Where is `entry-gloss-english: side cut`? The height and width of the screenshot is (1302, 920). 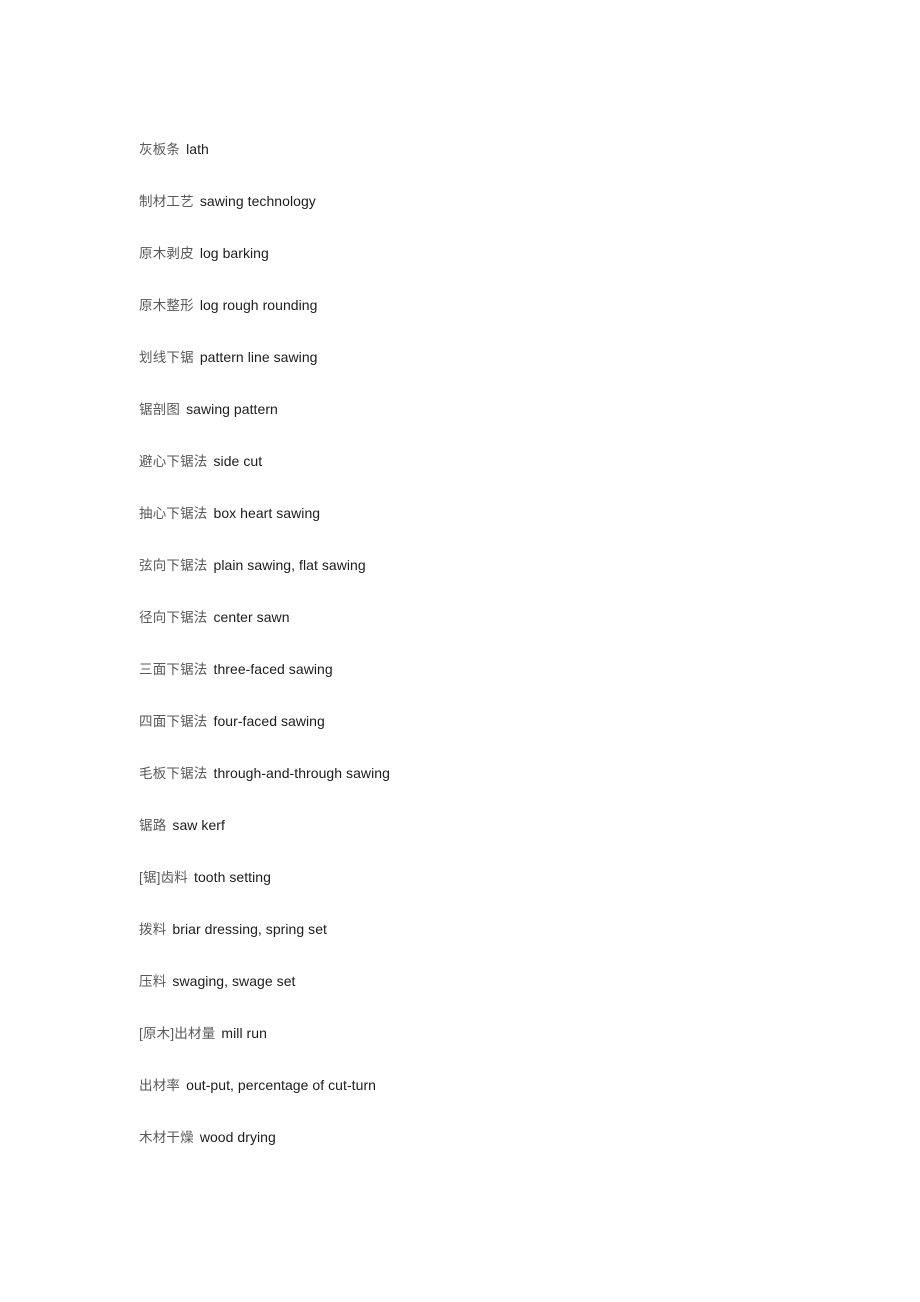 entry-gloss-english: side cut is located at coordinates (238, 461).